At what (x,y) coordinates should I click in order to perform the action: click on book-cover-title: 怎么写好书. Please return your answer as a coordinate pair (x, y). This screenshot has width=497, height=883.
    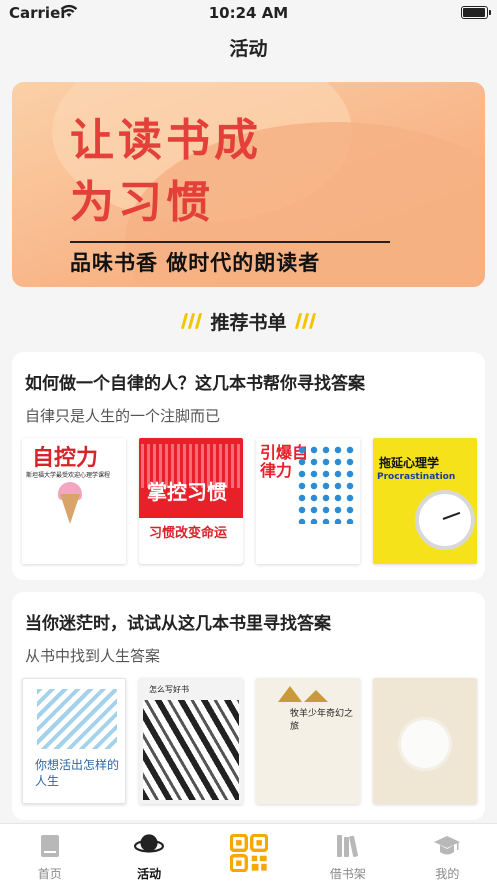
    Looking at the image, I should click on (169, 689).